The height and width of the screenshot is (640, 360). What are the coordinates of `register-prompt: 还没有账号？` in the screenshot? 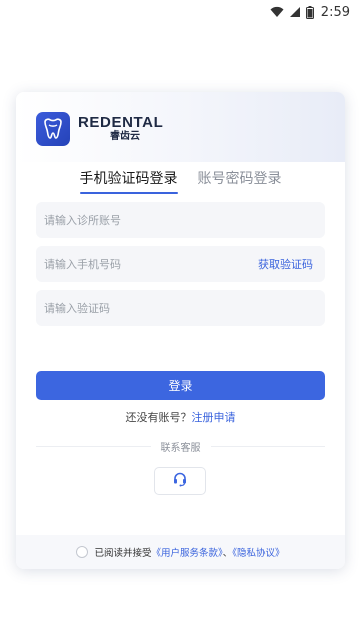 It's located at (158, 417).